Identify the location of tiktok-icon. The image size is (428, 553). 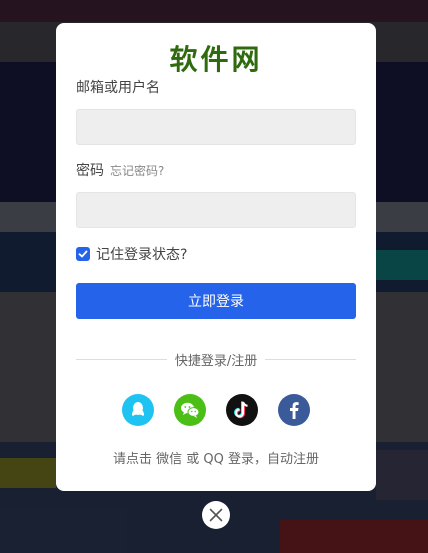
(241, 410).